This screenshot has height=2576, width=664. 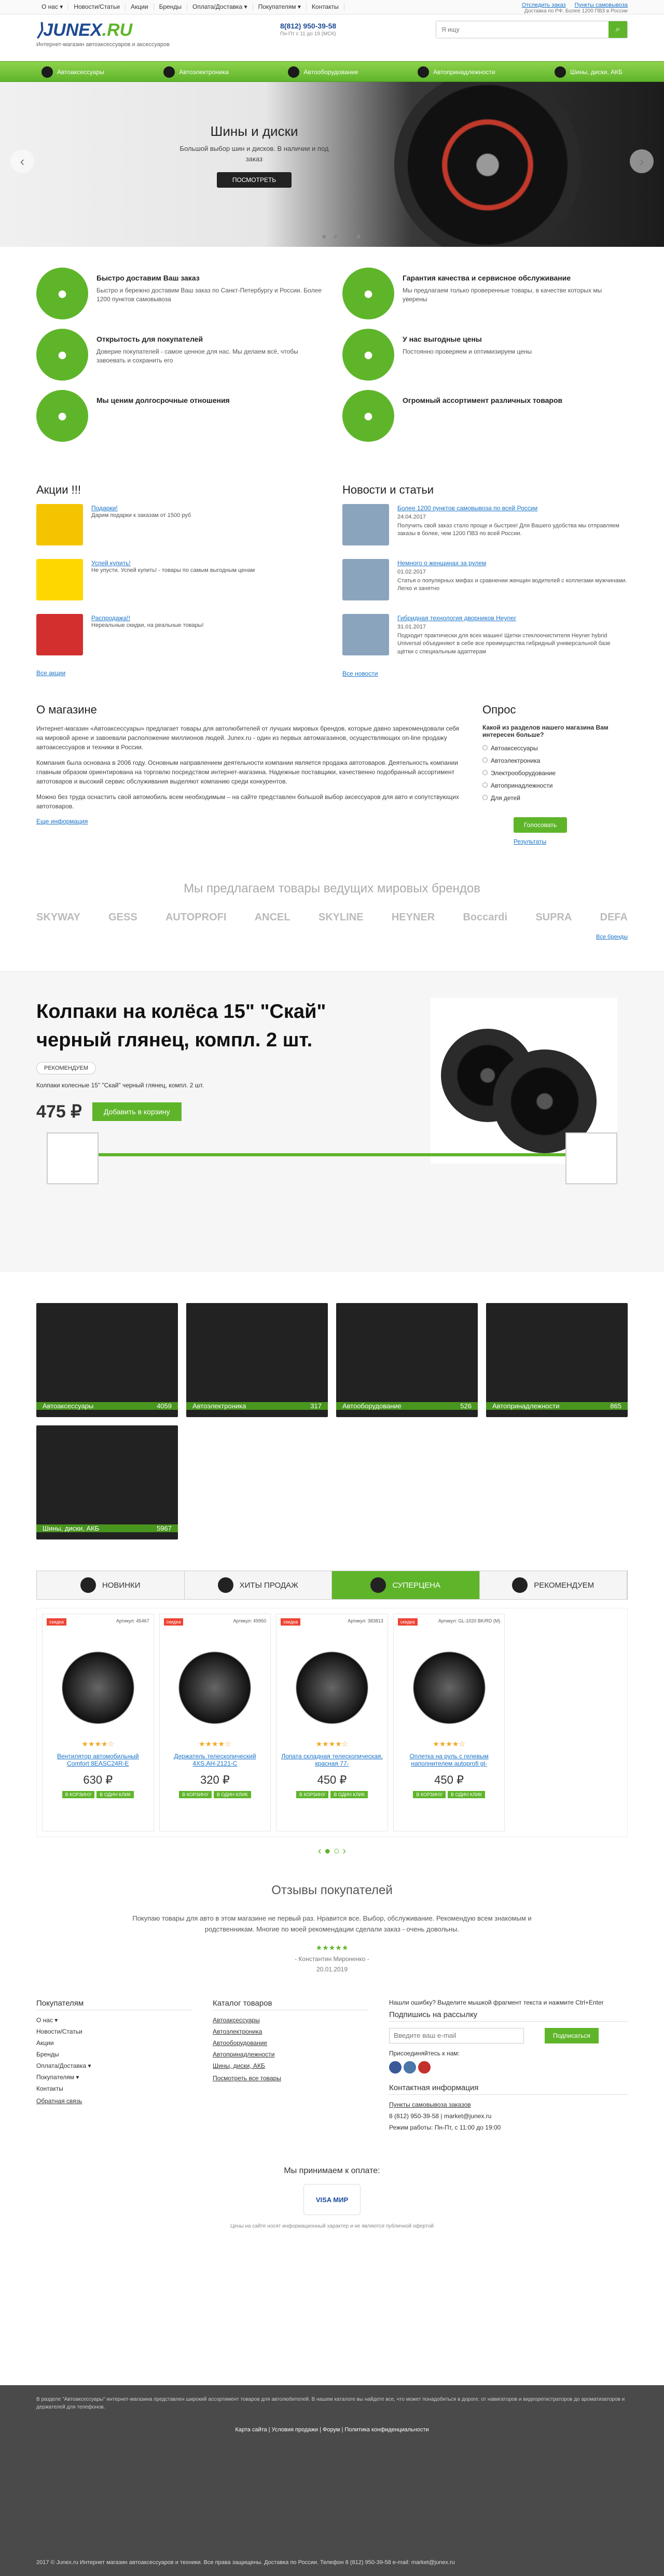 What do you see at coordinates (601, 5) in the screenshot?
I see `pickup-points-link: Пункты самовывоза` at bounding box center [601, 5].